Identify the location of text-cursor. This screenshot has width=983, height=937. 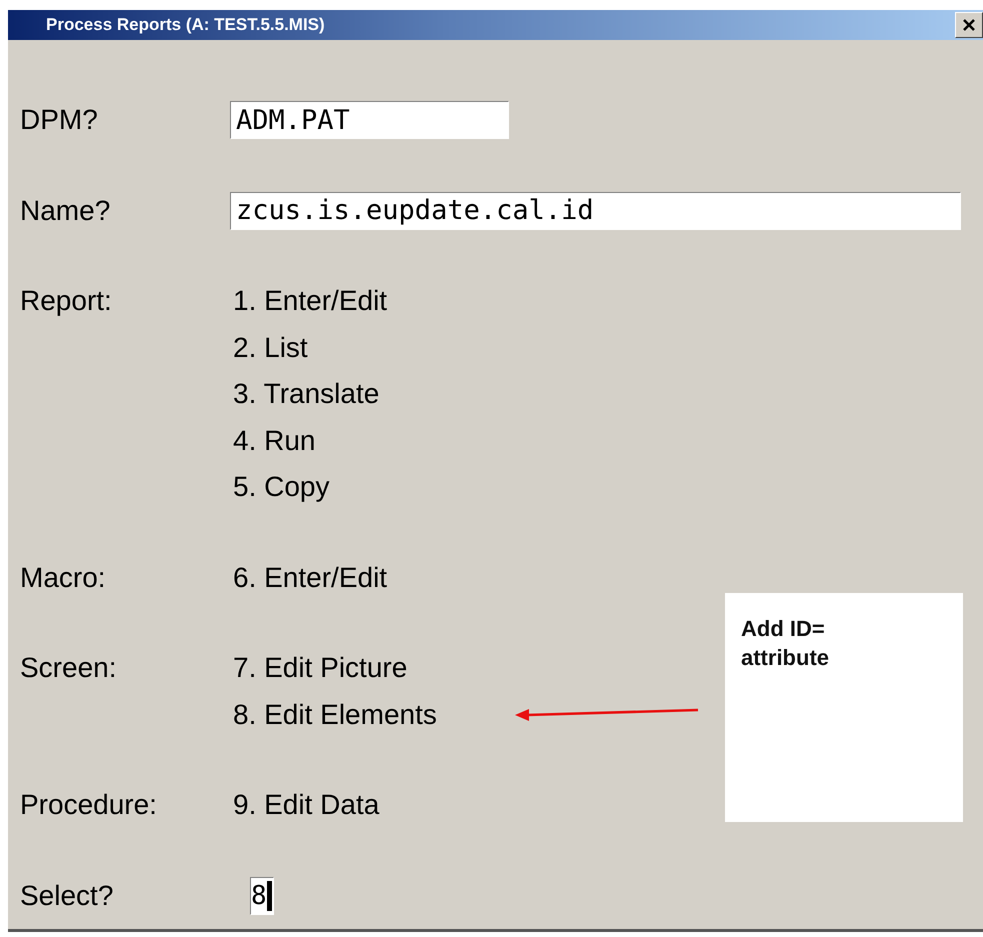
(269, 895).